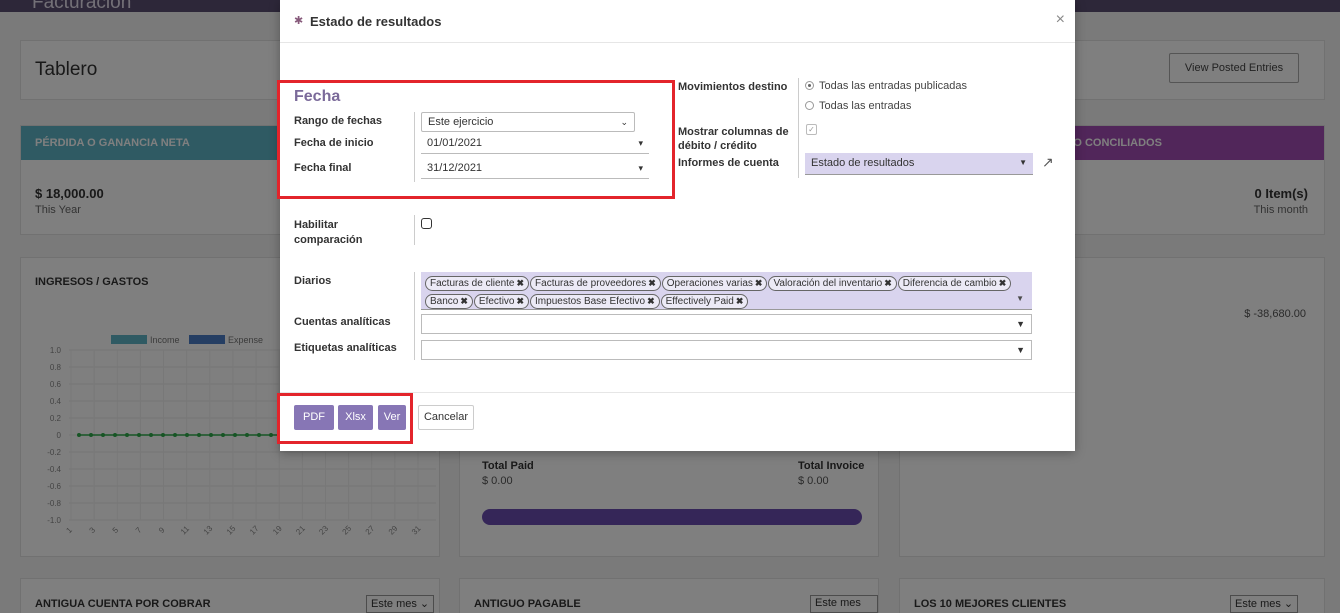 The image size is (1340, 613). What do you see at coordinates (858, 106) in the screenshot?
I see `radio-all-entries: Todas las entradas` at bounding box center [858, 106].